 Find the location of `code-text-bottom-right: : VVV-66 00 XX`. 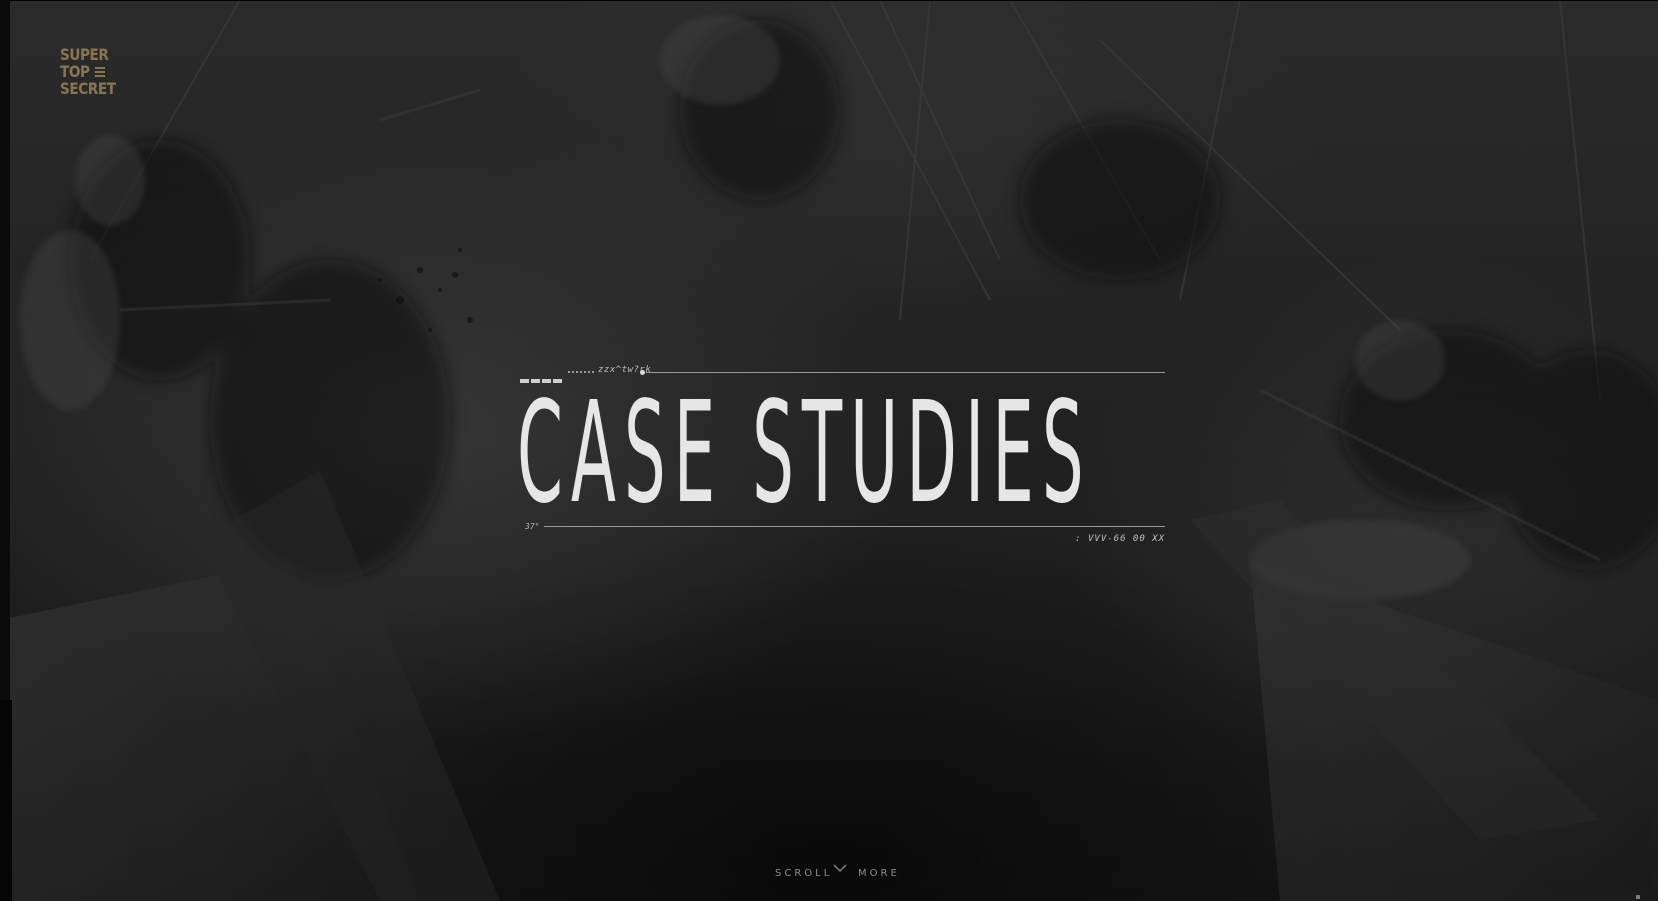

code-text-bottom-right: : VVV-66 00 XX is located at coordinates (1120, 539).